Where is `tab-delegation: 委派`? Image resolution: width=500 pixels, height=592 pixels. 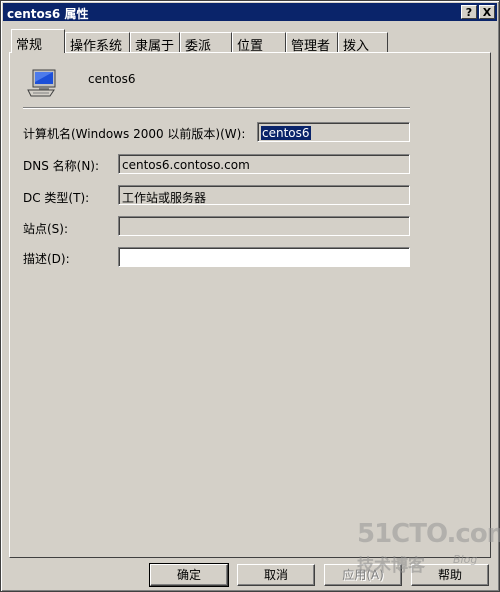 tab-delegation: 委派 is located at coordinates (206, 43).